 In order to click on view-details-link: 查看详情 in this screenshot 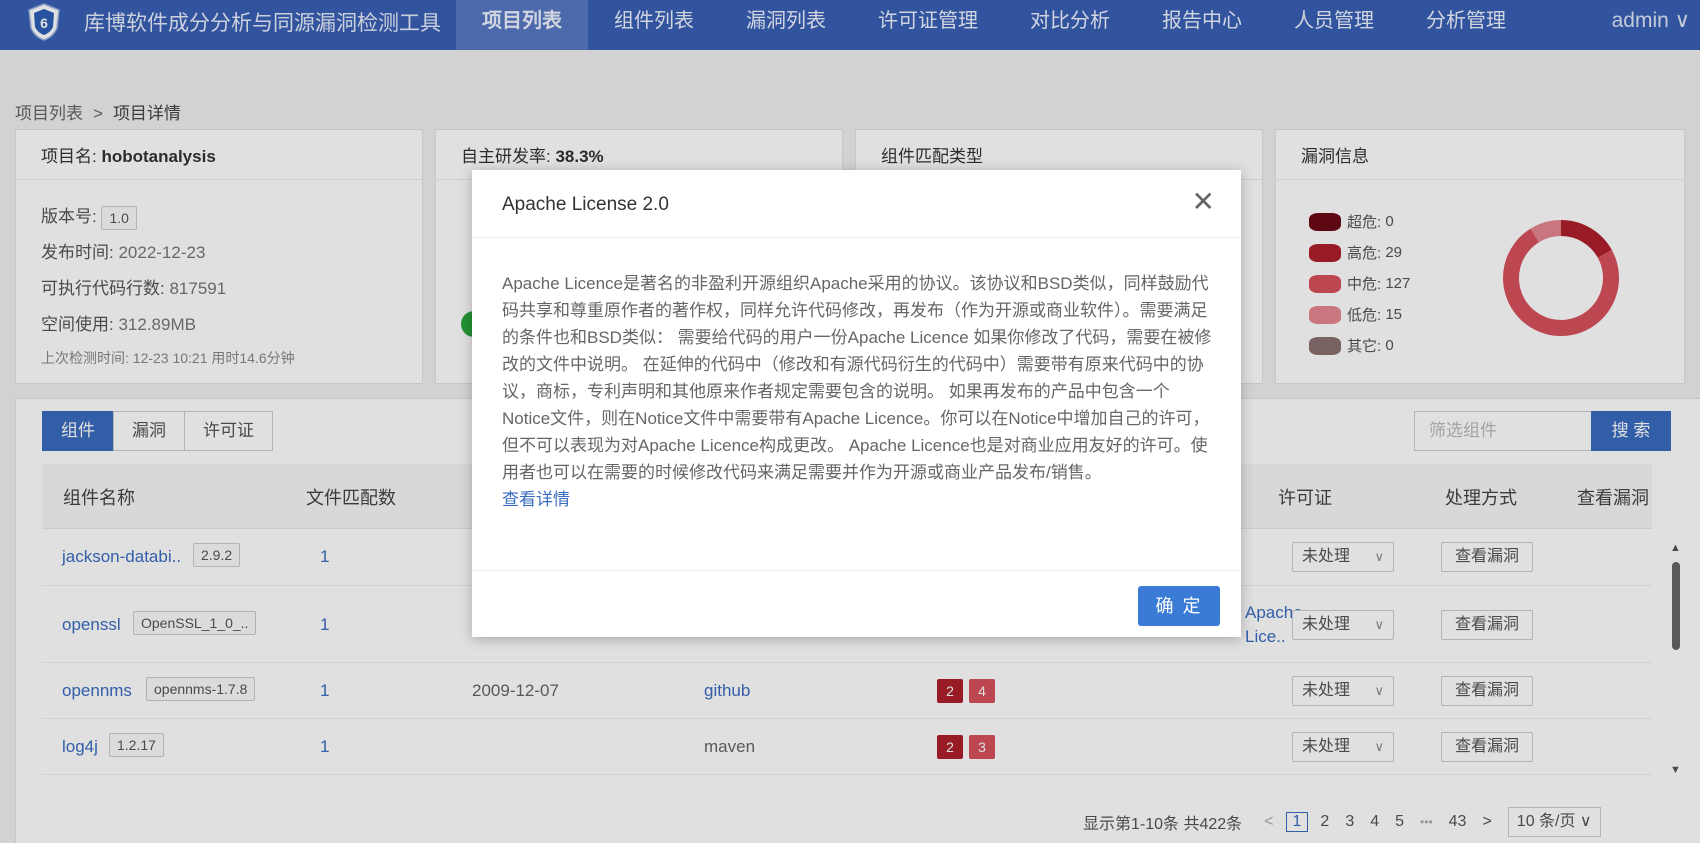, I will do `click(858, 499)`.